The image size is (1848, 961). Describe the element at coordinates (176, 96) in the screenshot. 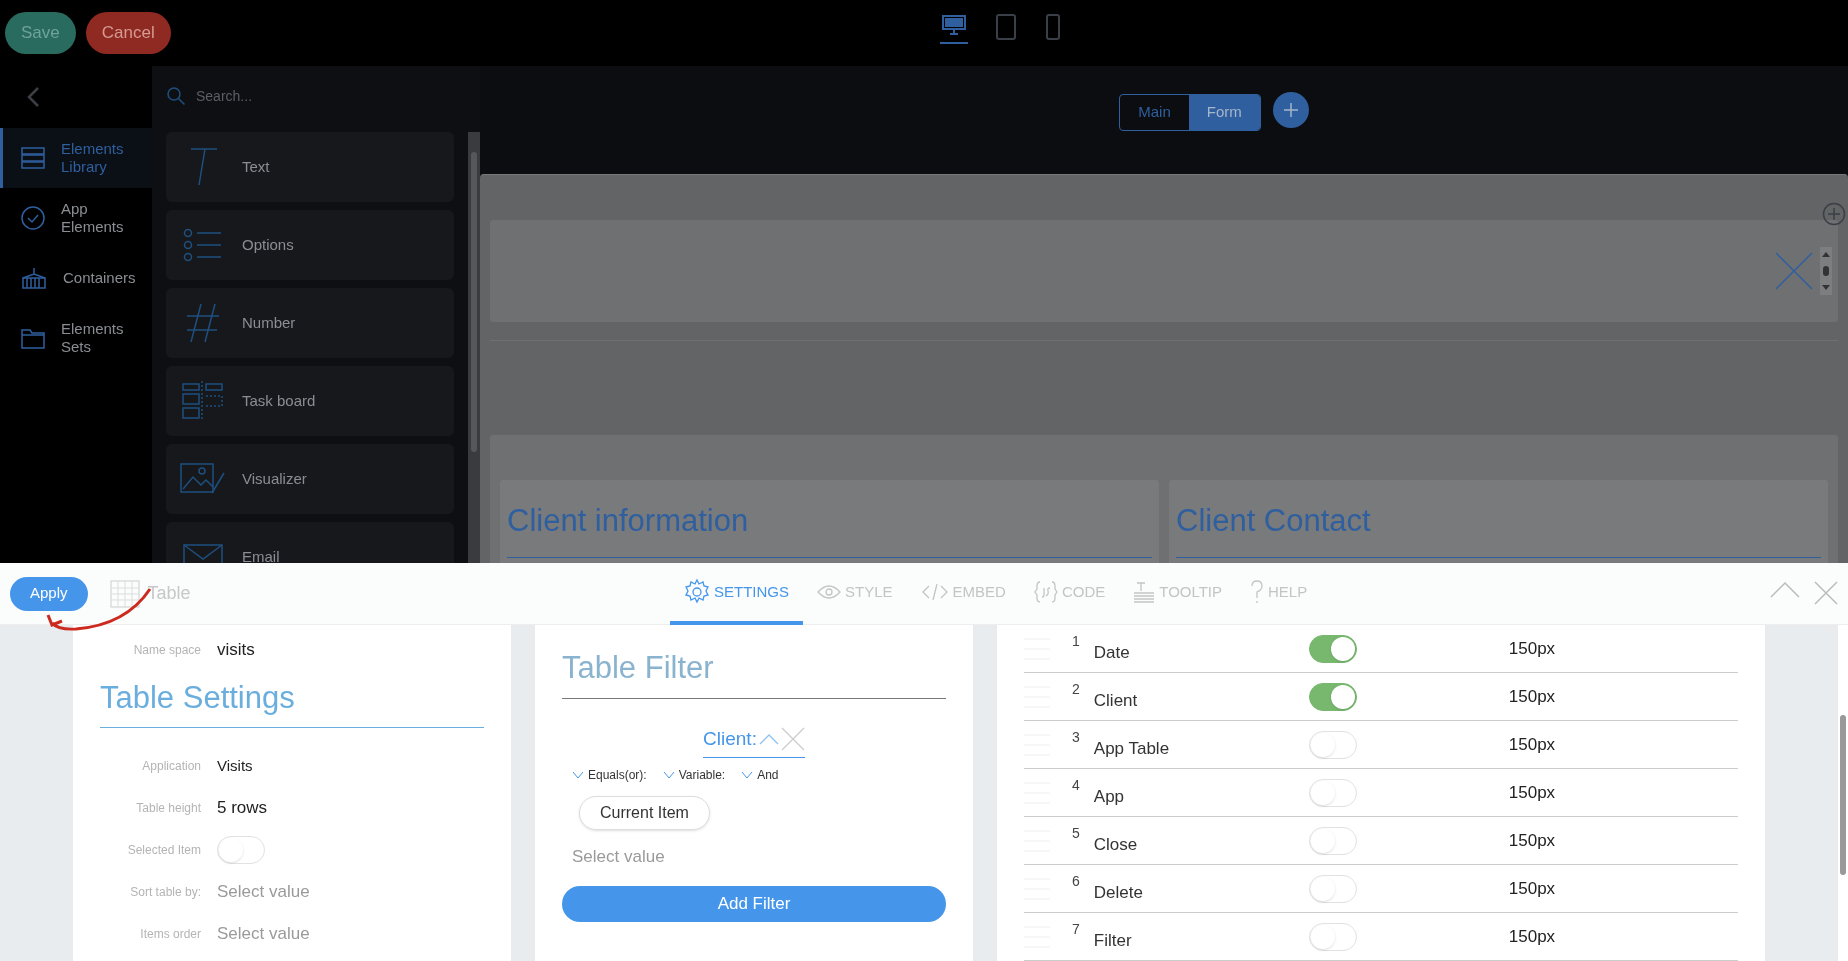

I see `search-icon` at that location.